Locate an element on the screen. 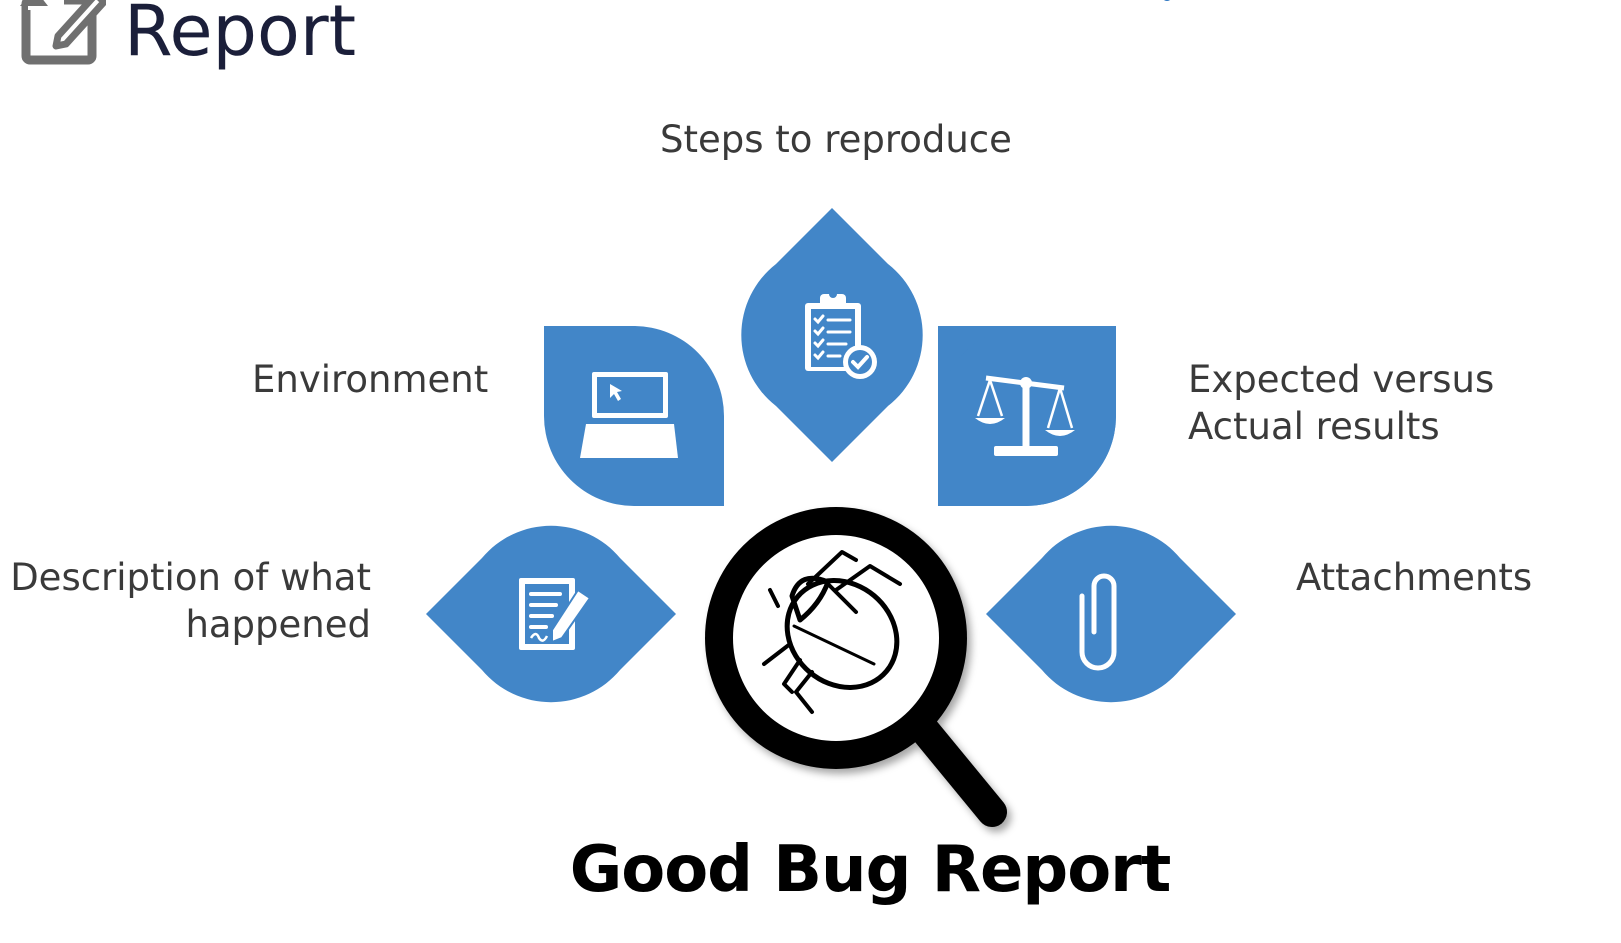 The height and width of the screenshot is (943, 1621). magnifier-bug-icon is located at coordinates (856, 667).